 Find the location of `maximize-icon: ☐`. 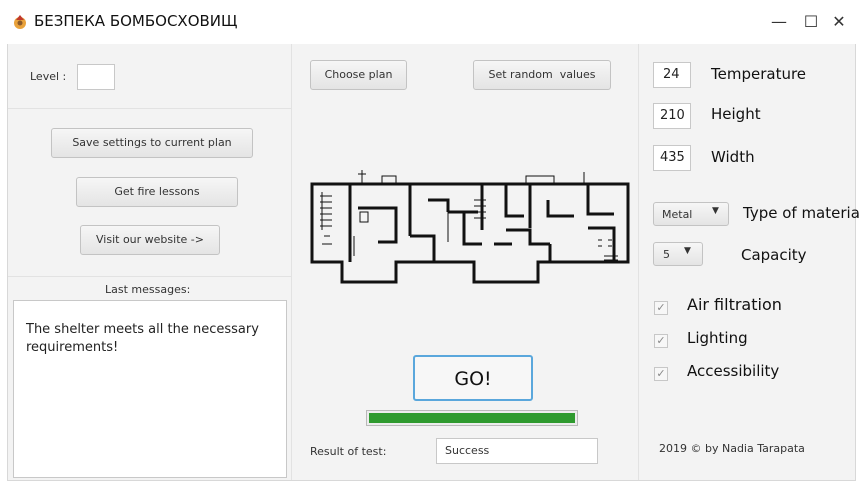

maximize-icon: ☐ is located at coordinates (811, 21).